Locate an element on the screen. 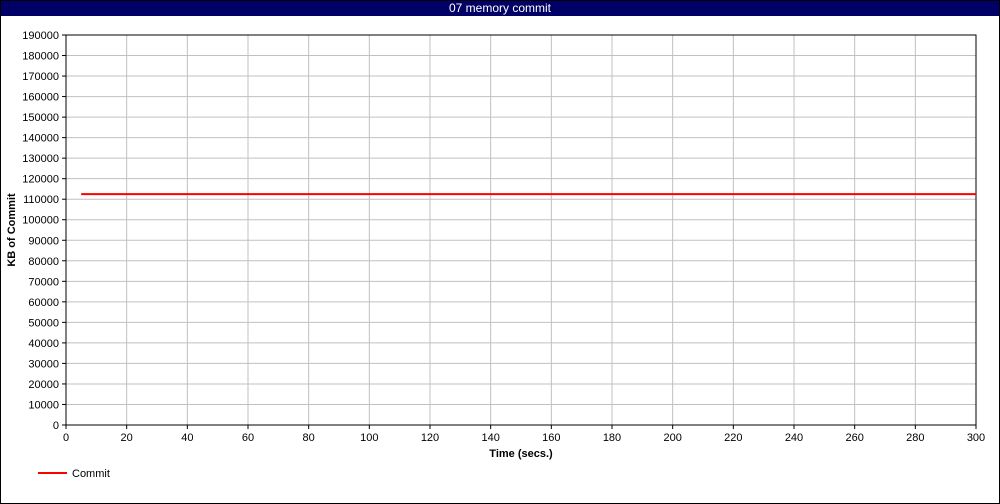  x-tick-label: 260 is located at coordinates (854, 438).